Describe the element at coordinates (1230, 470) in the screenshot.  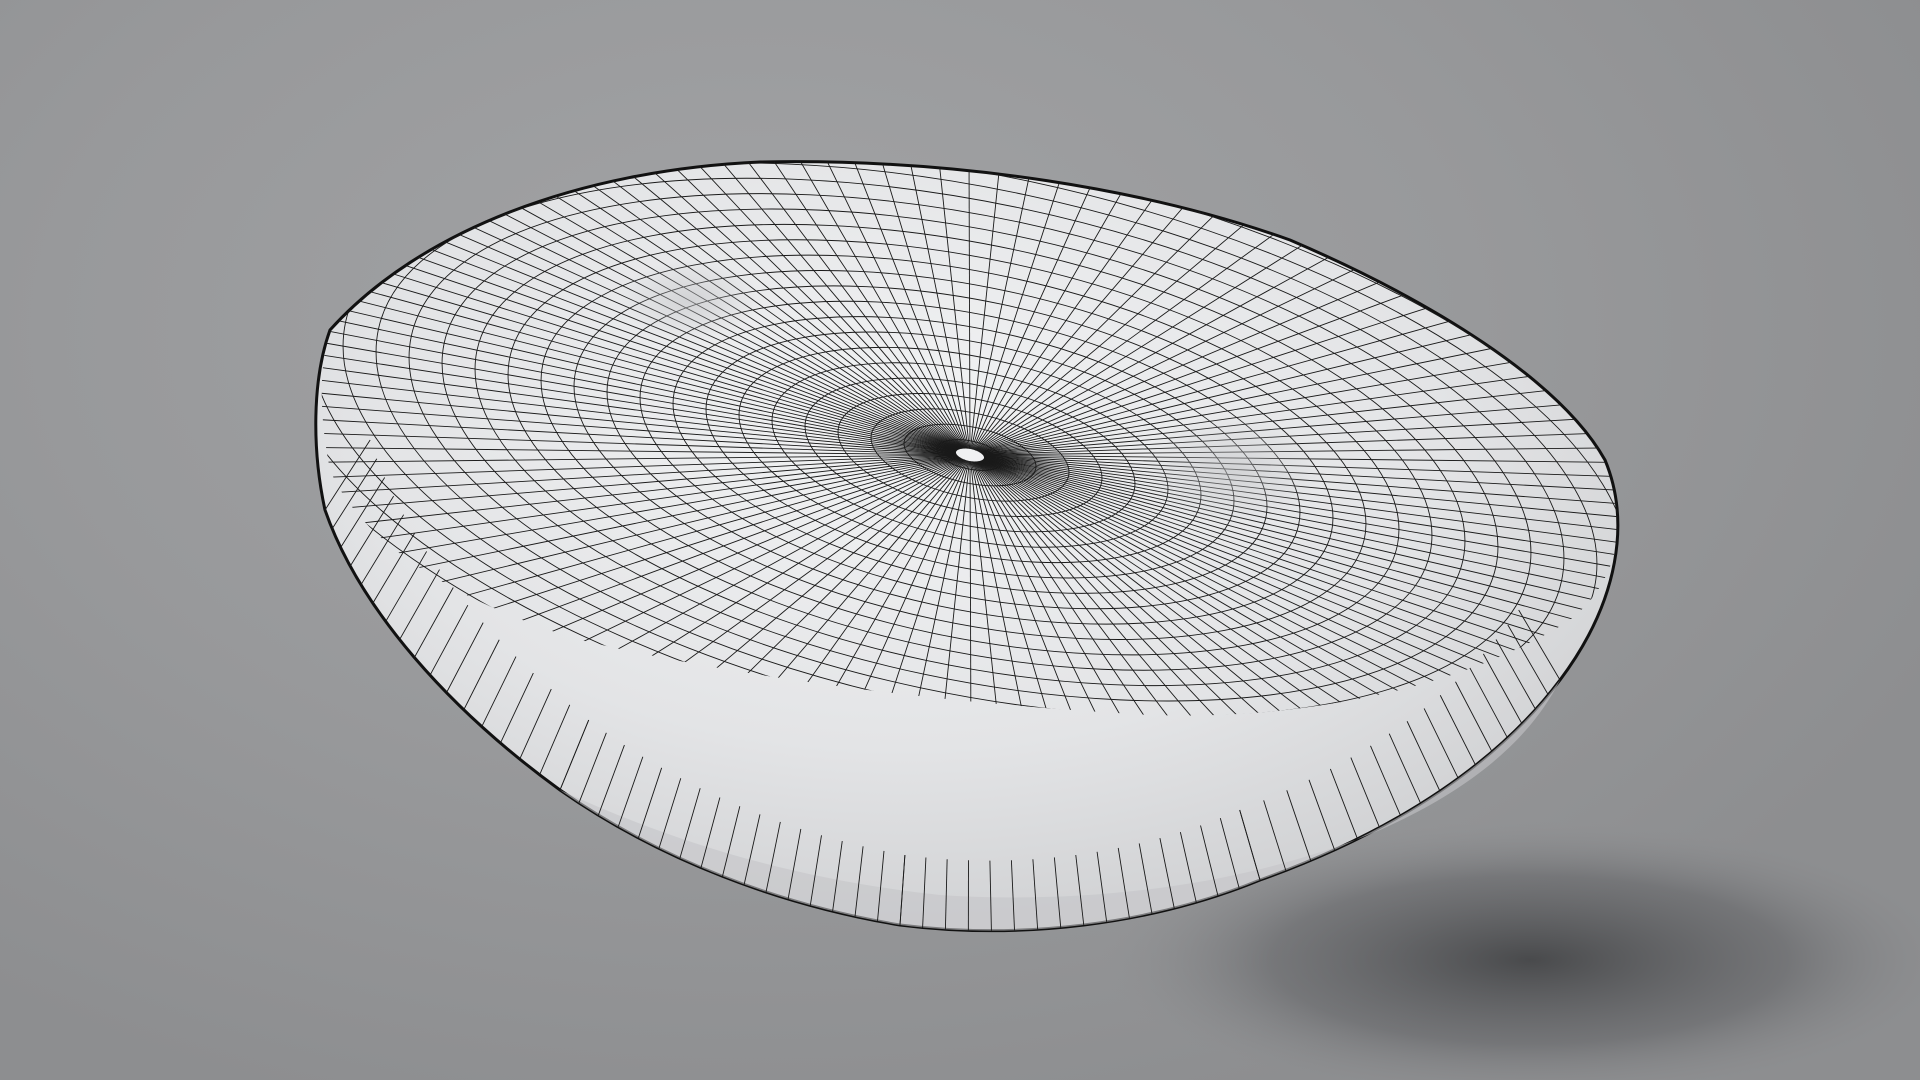
I see `dent-right` at that location.